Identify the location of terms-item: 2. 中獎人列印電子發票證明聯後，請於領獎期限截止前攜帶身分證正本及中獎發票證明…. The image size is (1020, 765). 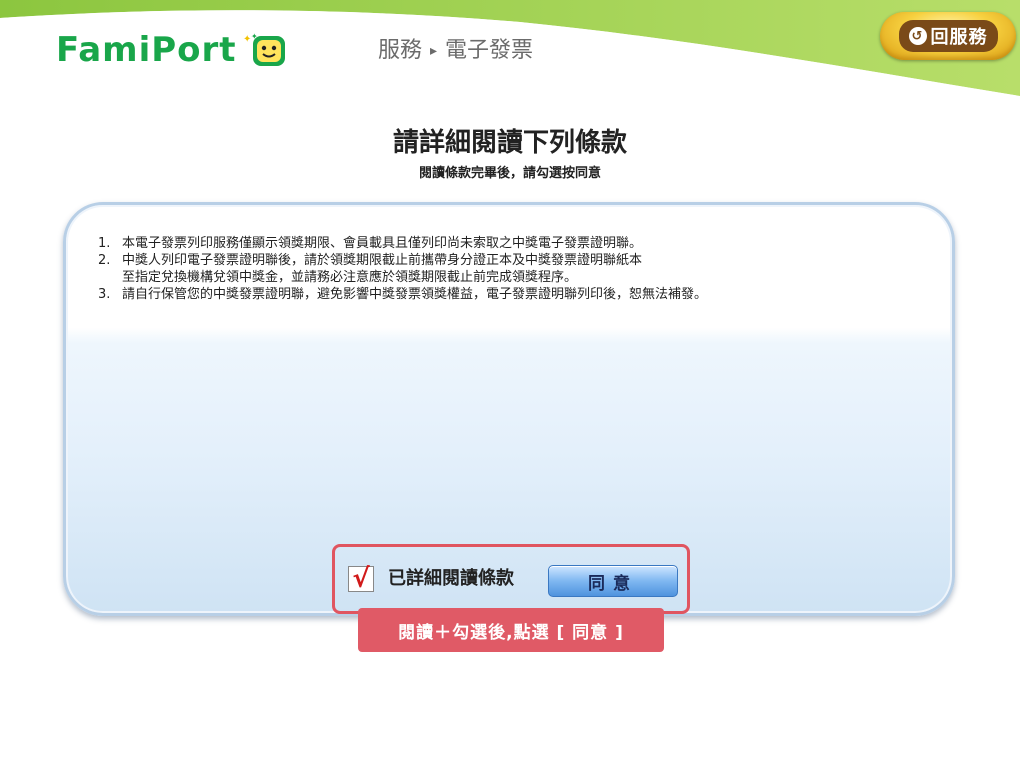
(508, 260).